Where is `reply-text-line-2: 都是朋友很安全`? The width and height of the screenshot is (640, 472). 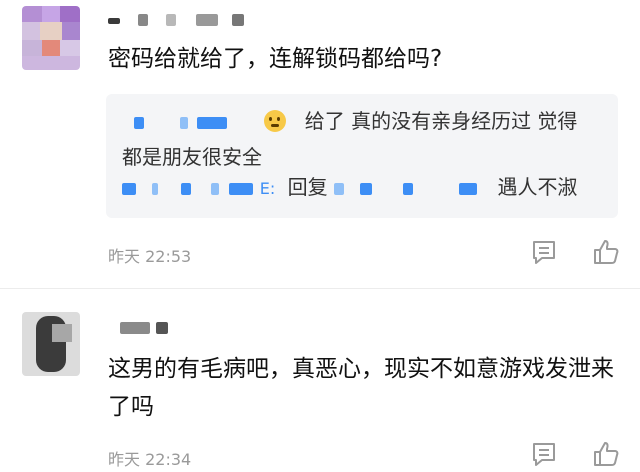 reply-text-line-2: 都是朋友很安全 is located at coordinates (192, 157).